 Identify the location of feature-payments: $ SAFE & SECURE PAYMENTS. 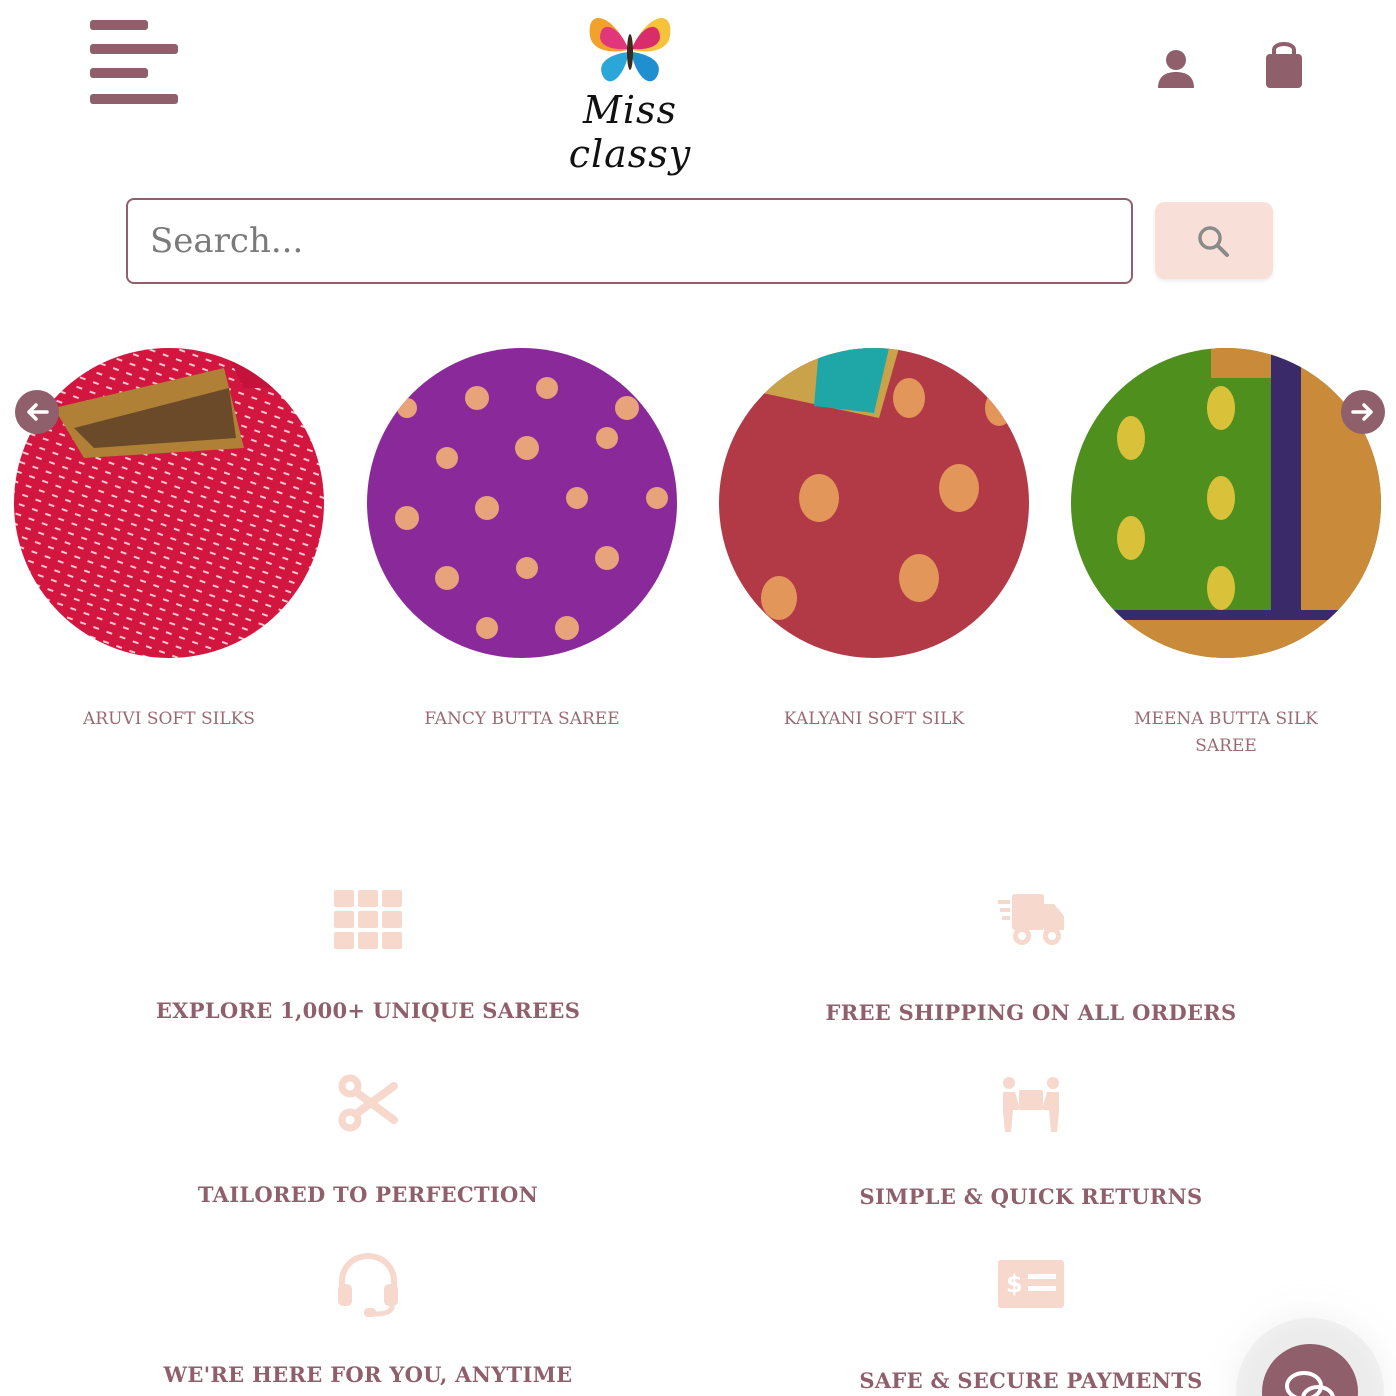
(1031, 1326).